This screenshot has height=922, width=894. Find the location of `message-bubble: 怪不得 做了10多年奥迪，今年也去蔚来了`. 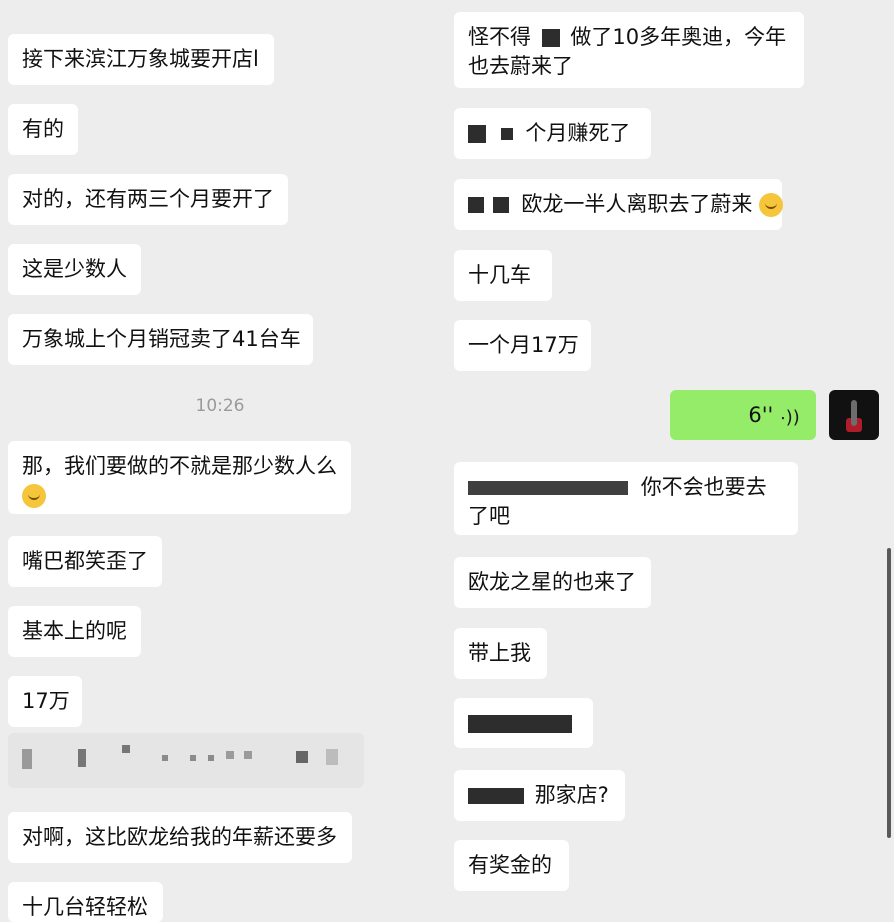

message-bubble: 怪不得 做了10多年奥迪，今年也去蔚来了 is located at coordinates (629, 50).